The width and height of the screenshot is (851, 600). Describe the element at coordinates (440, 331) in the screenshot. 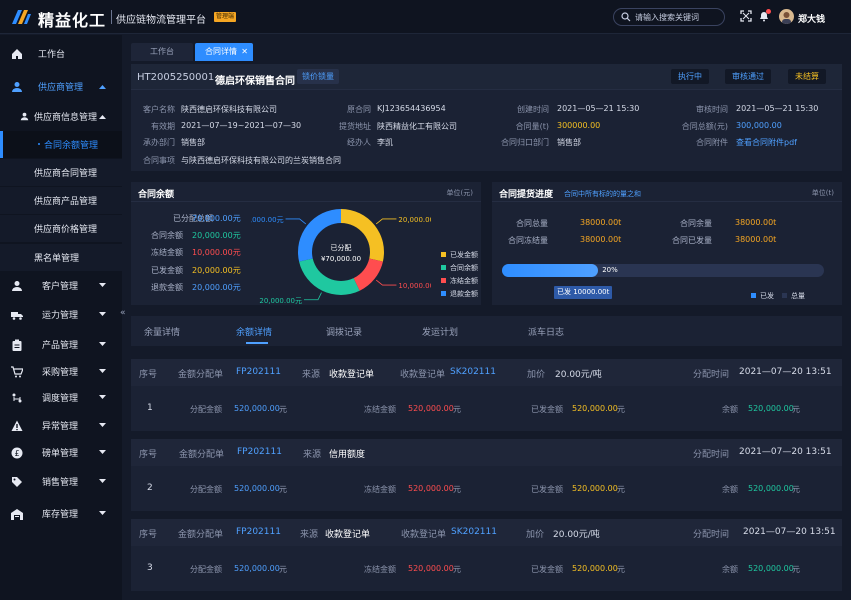

I see `subtab-shipping-plan: 发运计划` at that location.